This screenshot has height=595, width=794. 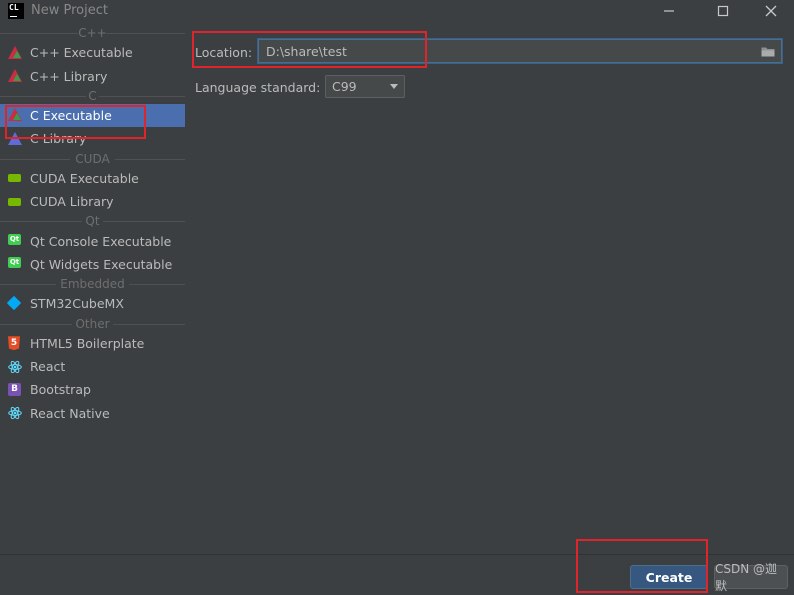 I want to click on sidebar-item-cuda-executable: CUDA Executable, so click(x=92, y=178).